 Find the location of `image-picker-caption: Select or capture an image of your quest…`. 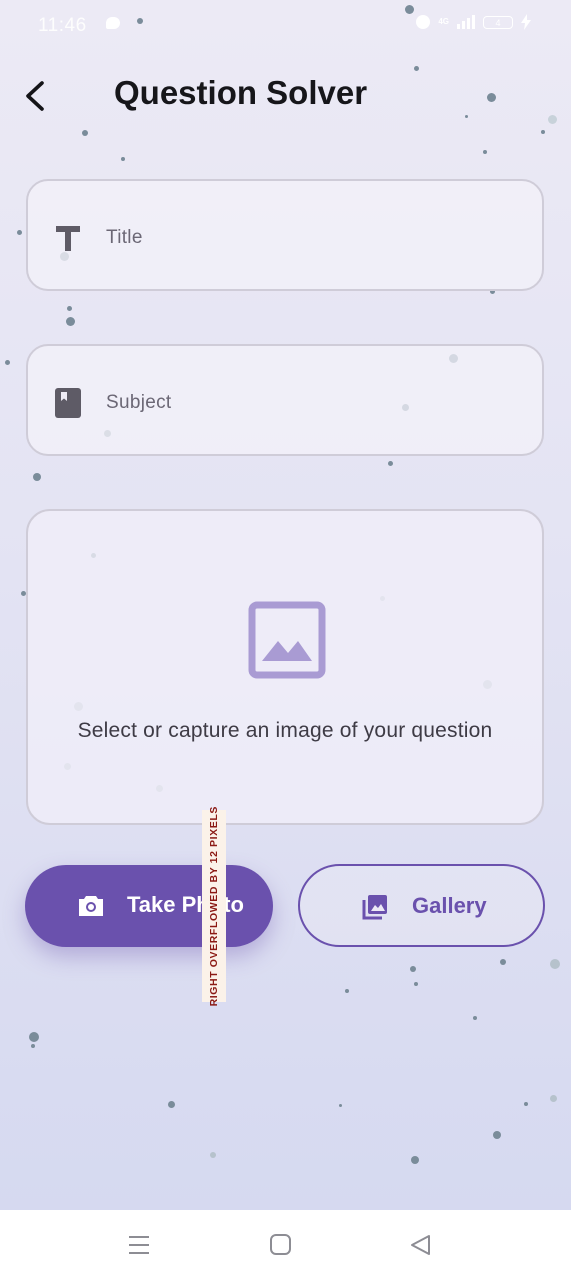

image-picker-caption: Select or capture an image of your quest… is located at coordinates (285, 730).